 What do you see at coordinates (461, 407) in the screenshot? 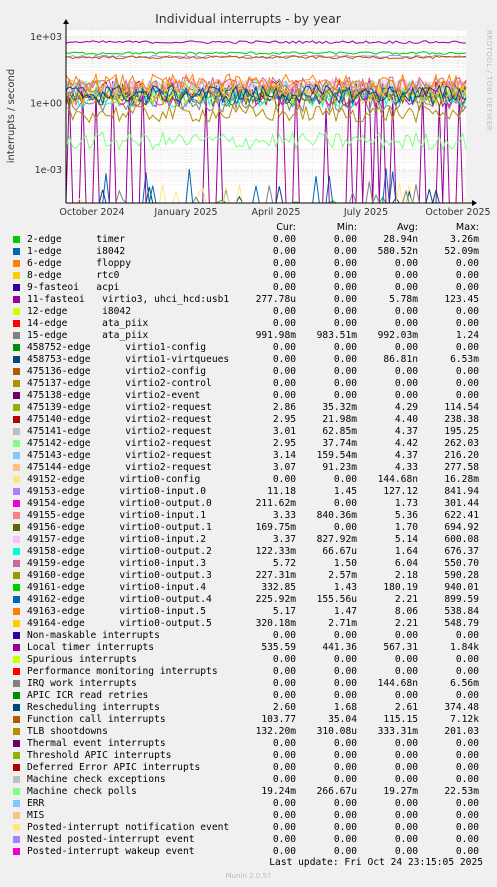
I see `legend-max-value: 114.54` at bounding box center [461, 407].